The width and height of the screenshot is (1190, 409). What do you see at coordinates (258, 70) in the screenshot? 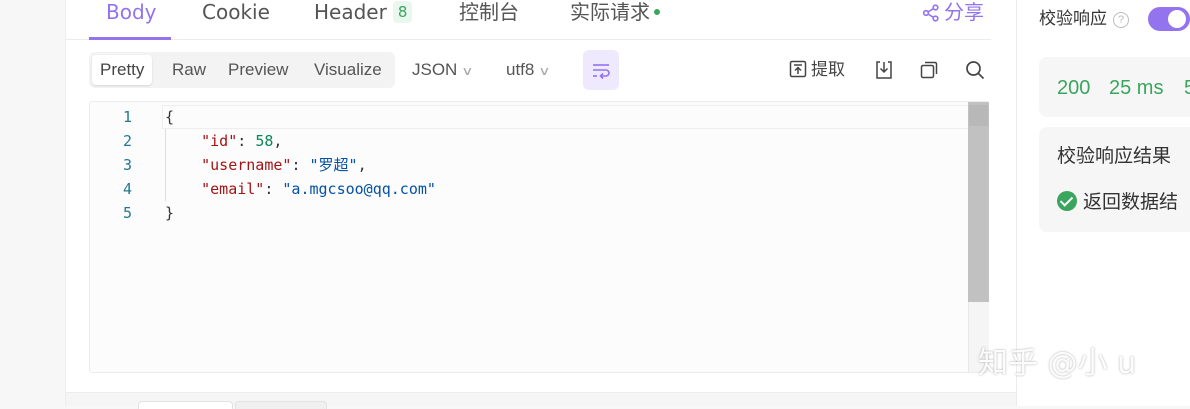
I see `view-preview: Preview` at bounding box center [258, 70].